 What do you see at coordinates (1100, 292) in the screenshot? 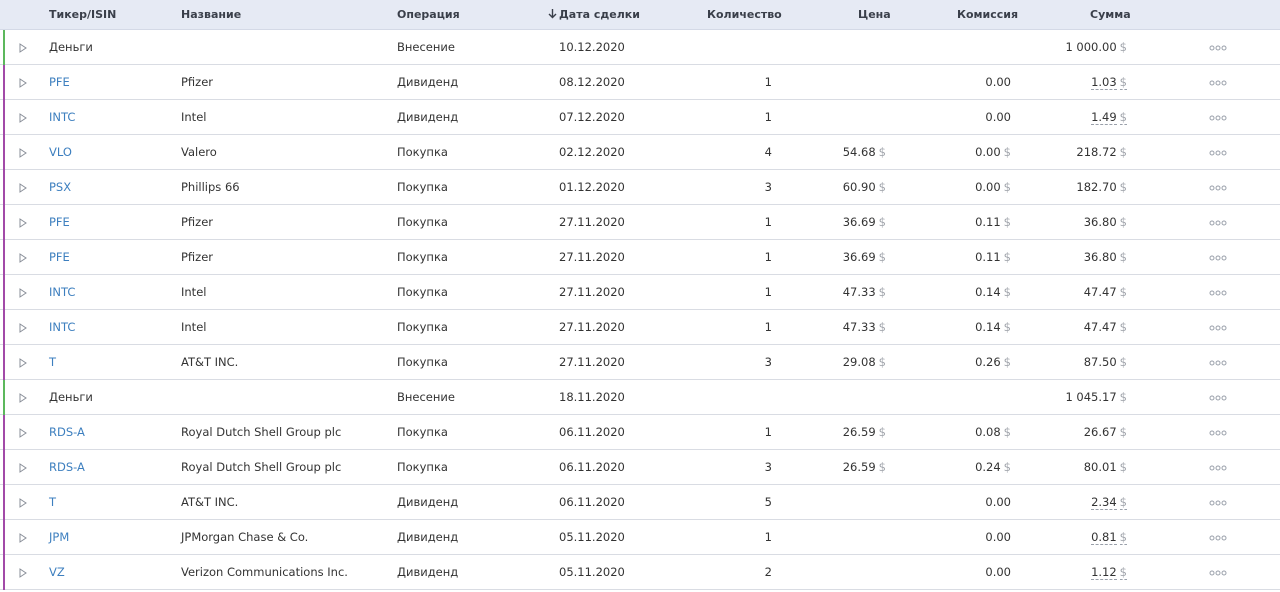
I see `sum-value: 47.47` at bounding box center [1100, 292].